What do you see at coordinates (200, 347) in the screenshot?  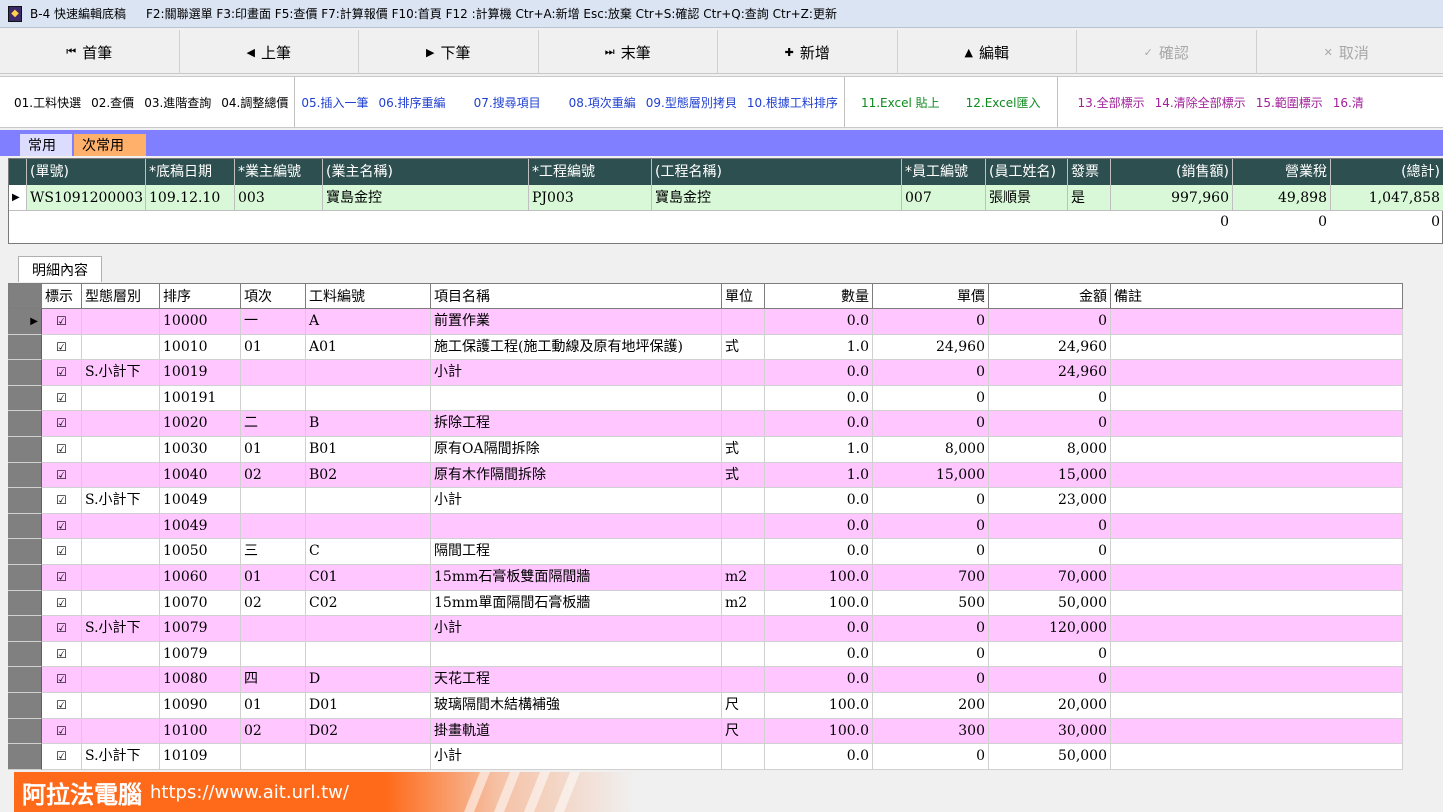 I see `cell-sort: 10010` at bounding box center [200, 347].